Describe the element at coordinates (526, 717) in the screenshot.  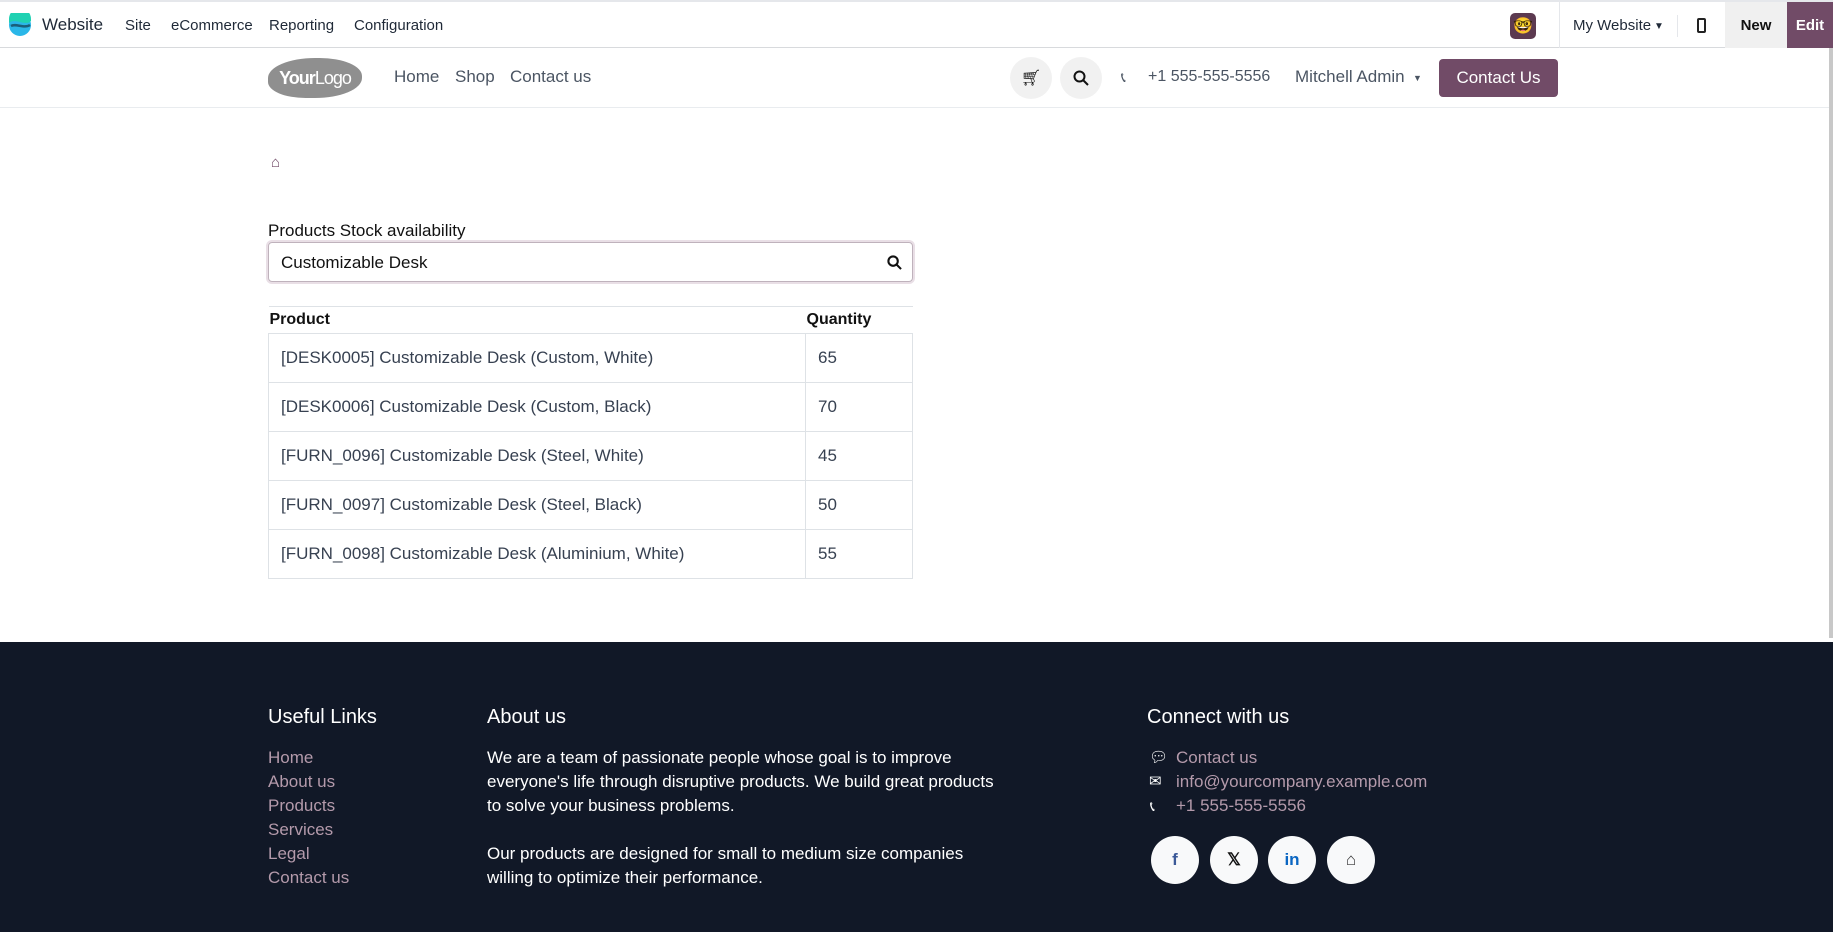
I see `about-title: About us` at that location.